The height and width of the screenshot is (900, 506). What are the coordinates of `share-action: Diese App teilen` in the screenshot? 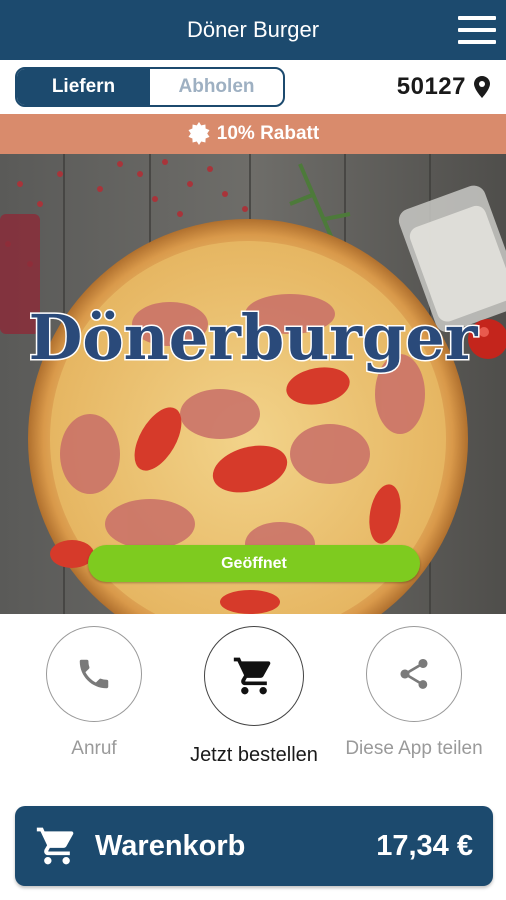 It's located at (414, 693).